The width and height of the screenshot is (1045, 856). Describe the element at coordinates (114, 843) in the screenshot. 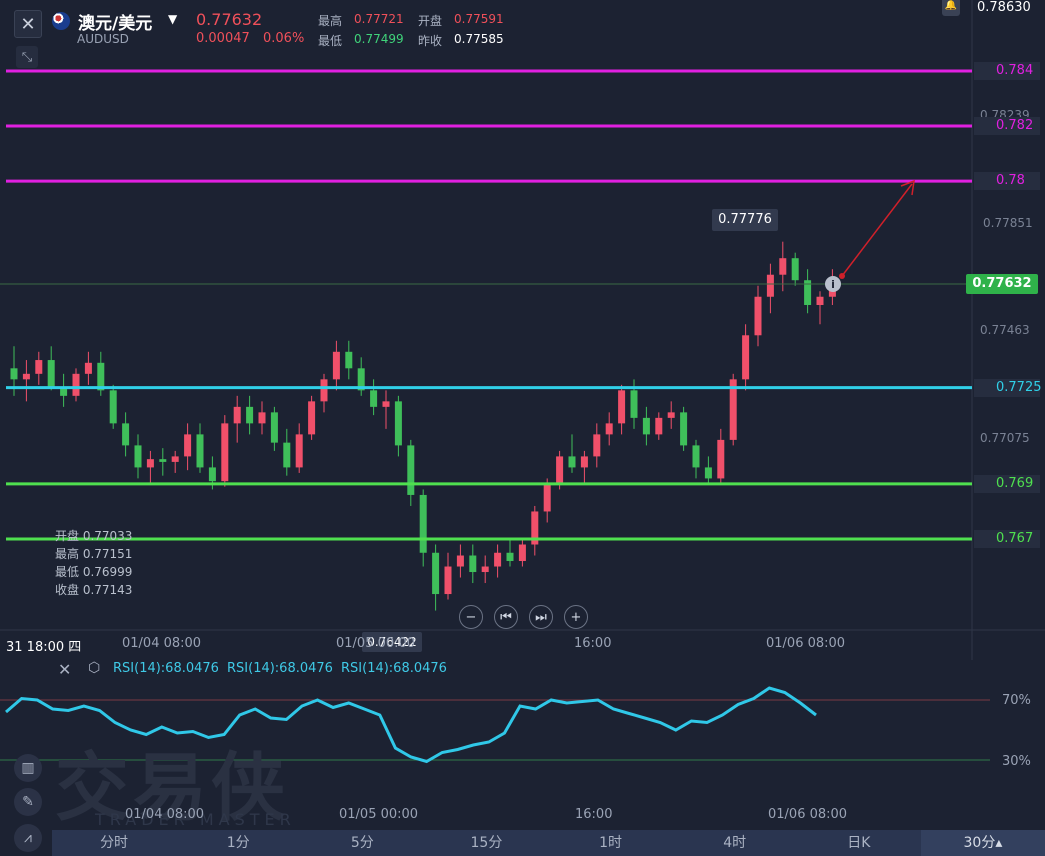

I see `tab-timeshare: 分时` at that location.